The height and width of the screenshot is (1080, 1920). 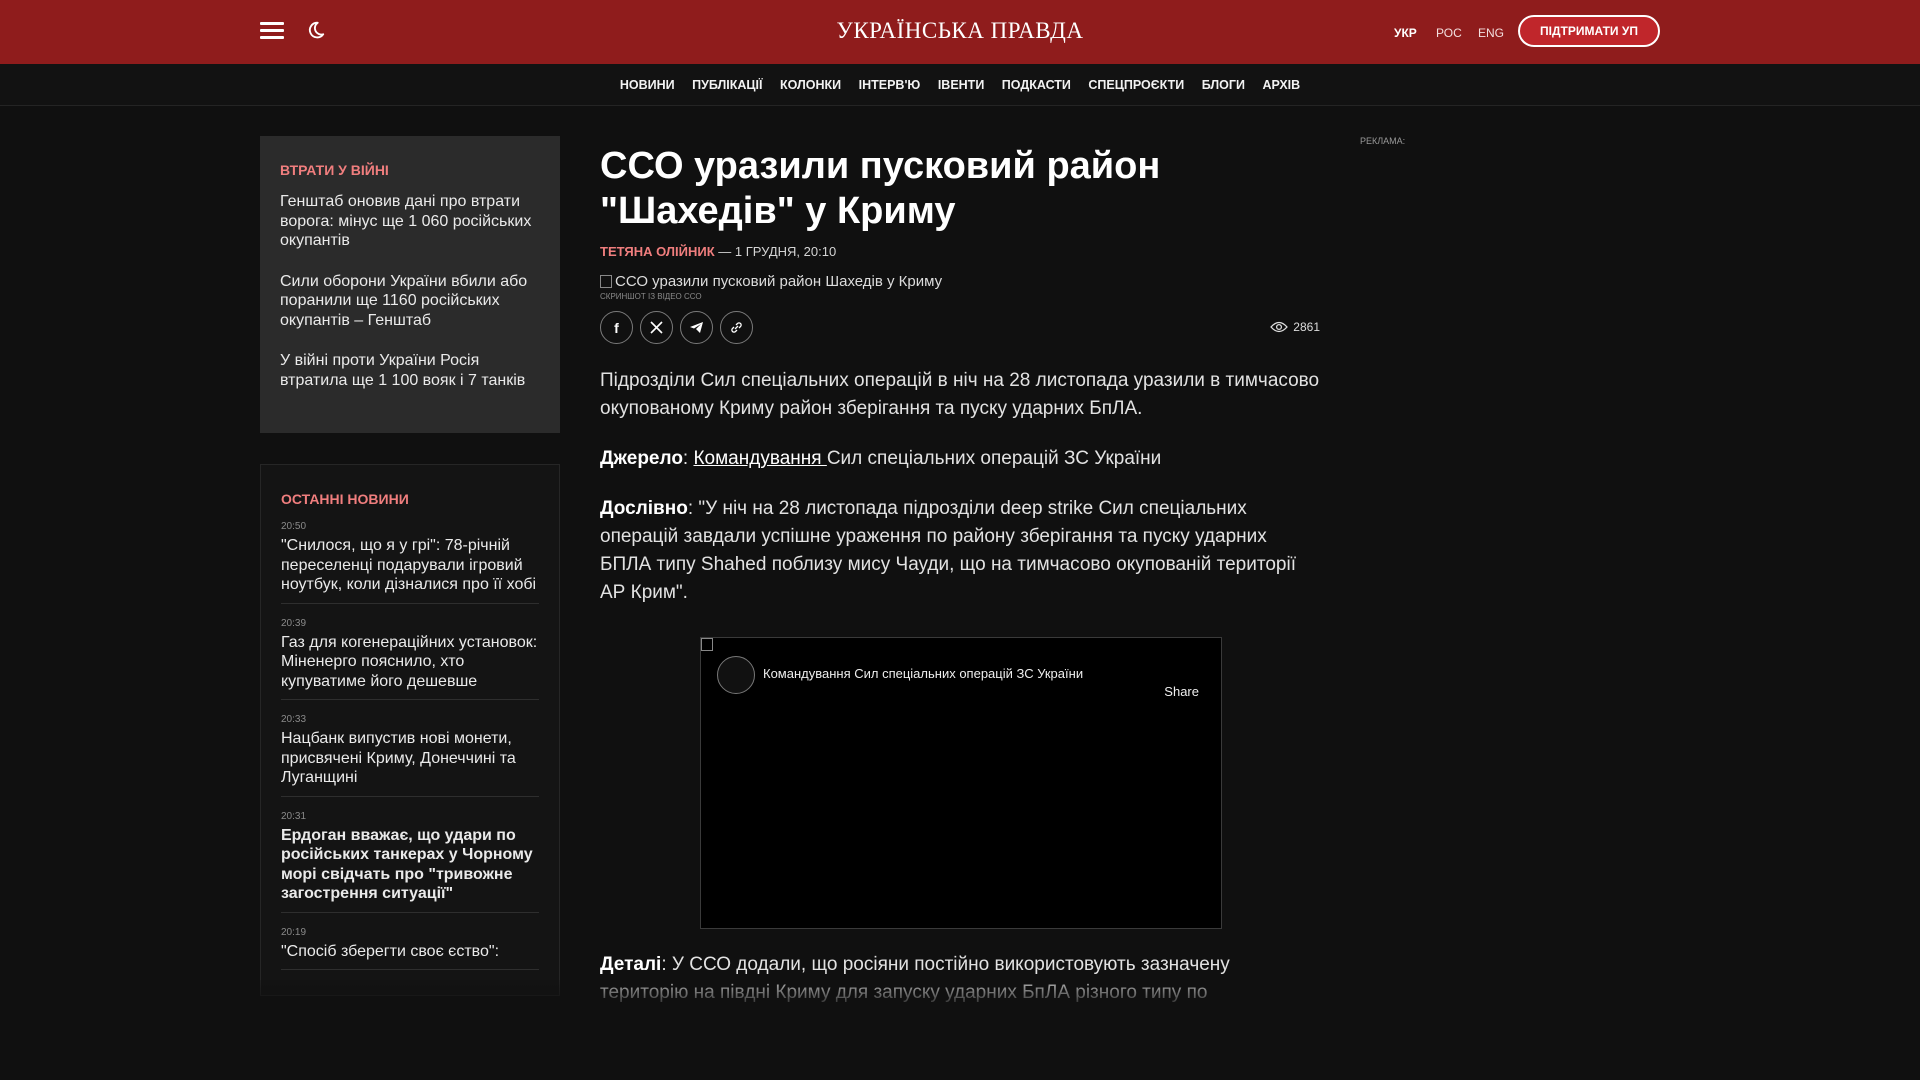 I want to click on share-row: f 2861, so click(x=960, y=329).